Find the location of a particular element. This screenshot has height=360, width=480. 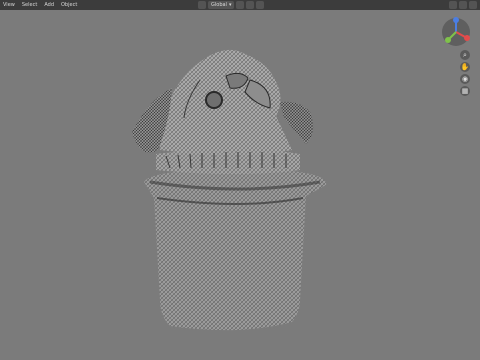

zoom-icon: ⌕ is located at coordinates (465, 55).